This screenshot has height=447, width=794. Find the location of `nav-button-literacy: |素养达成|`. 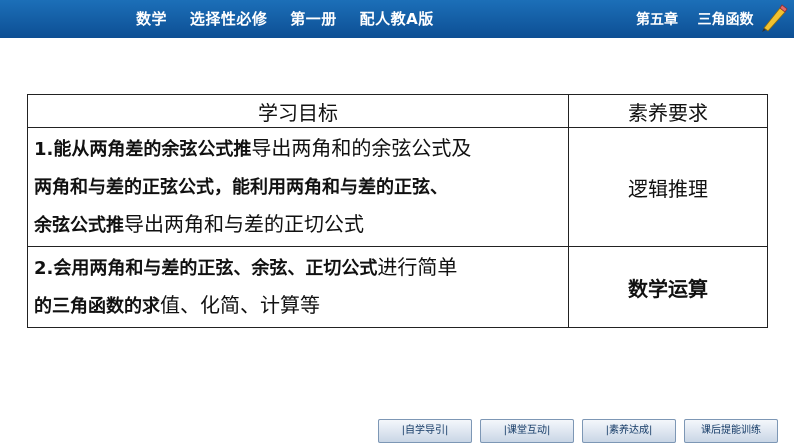

nav-button-literacy: |素养达成| is located at coordinates (629, 431).